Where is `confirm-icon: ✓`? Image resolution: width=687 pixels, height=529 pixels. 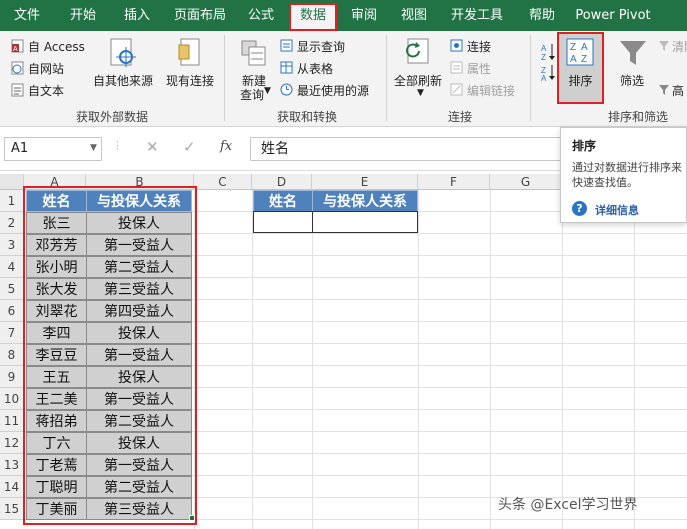
confirm-icon: ✓ is located at coordinates (189, 147).